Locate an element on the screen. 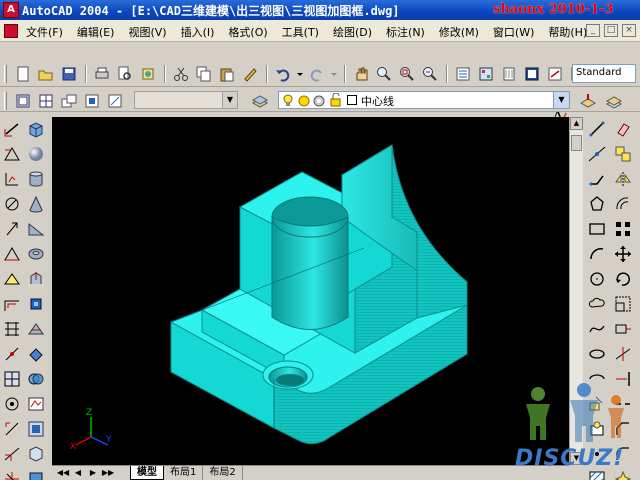 The height and width of the screenshot is (480, 640). setup-view-icon is located at coordinates (36, 429).